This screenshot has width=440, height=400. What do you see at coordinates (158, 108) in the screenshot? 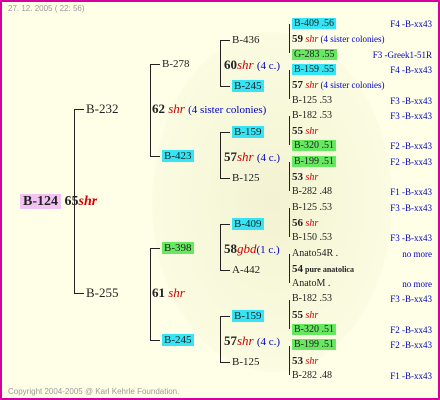
I see `sire-code: 62` at bounding box center [158, 108].